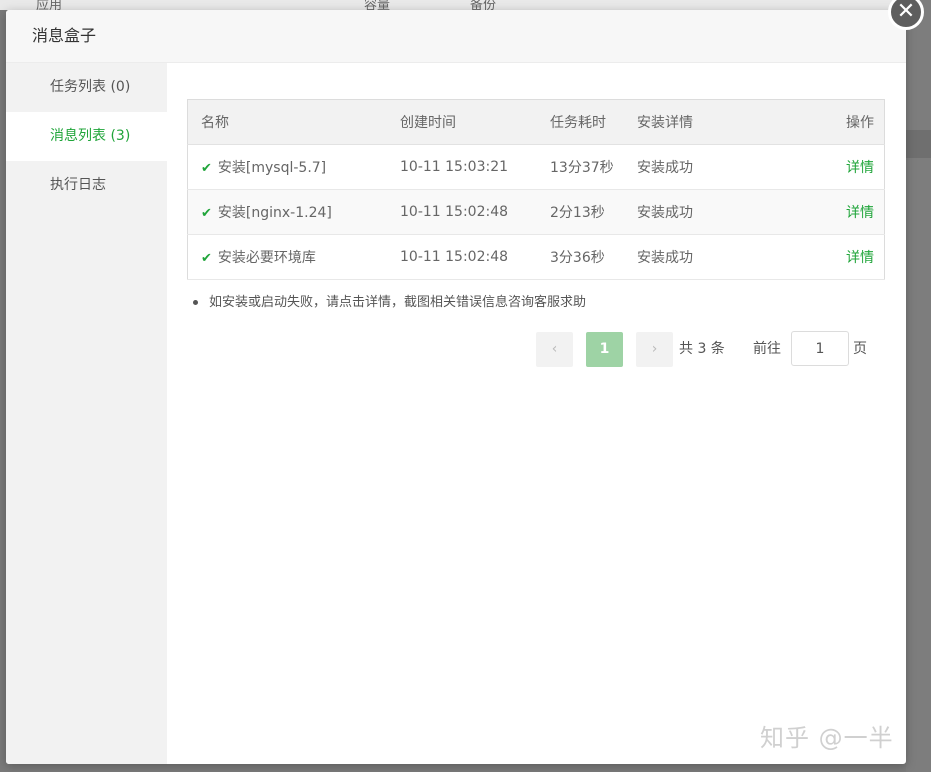  I want to click on help-tip-text: 如安装或启动失败，请点击详情，截图相关错误信息咨询客服求助, so click(398, 302).